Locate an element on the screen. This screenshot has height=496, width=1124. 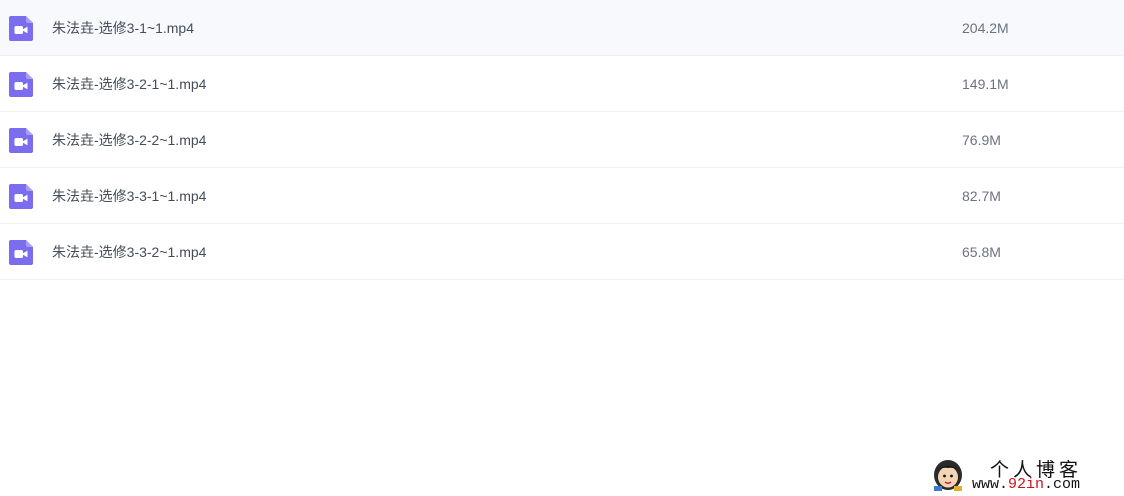
file-name: 朱法垚-选修3-3-1~1.mp4 is located at coordinates (129, 196).